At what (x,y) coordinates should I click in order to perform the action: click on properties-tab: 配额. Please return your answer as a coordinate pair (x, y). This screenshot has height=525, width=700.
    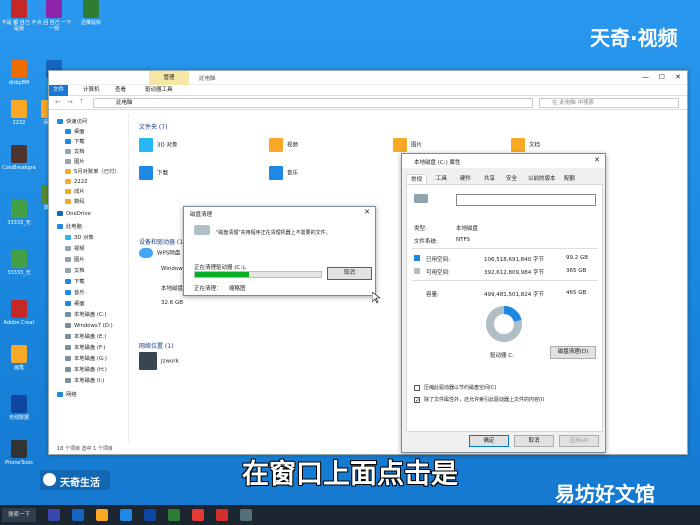
    Looking at the image, I should click on (569, 179).